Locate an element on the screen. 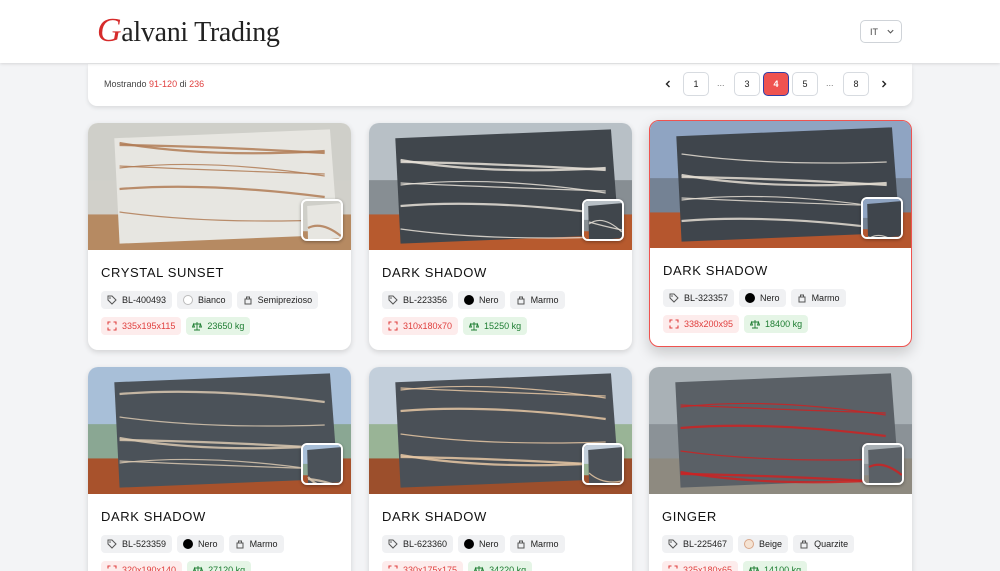 This screenshot has width=1000, height=571. weight-chip: 15250 kg is located at coordinates (495, 326).